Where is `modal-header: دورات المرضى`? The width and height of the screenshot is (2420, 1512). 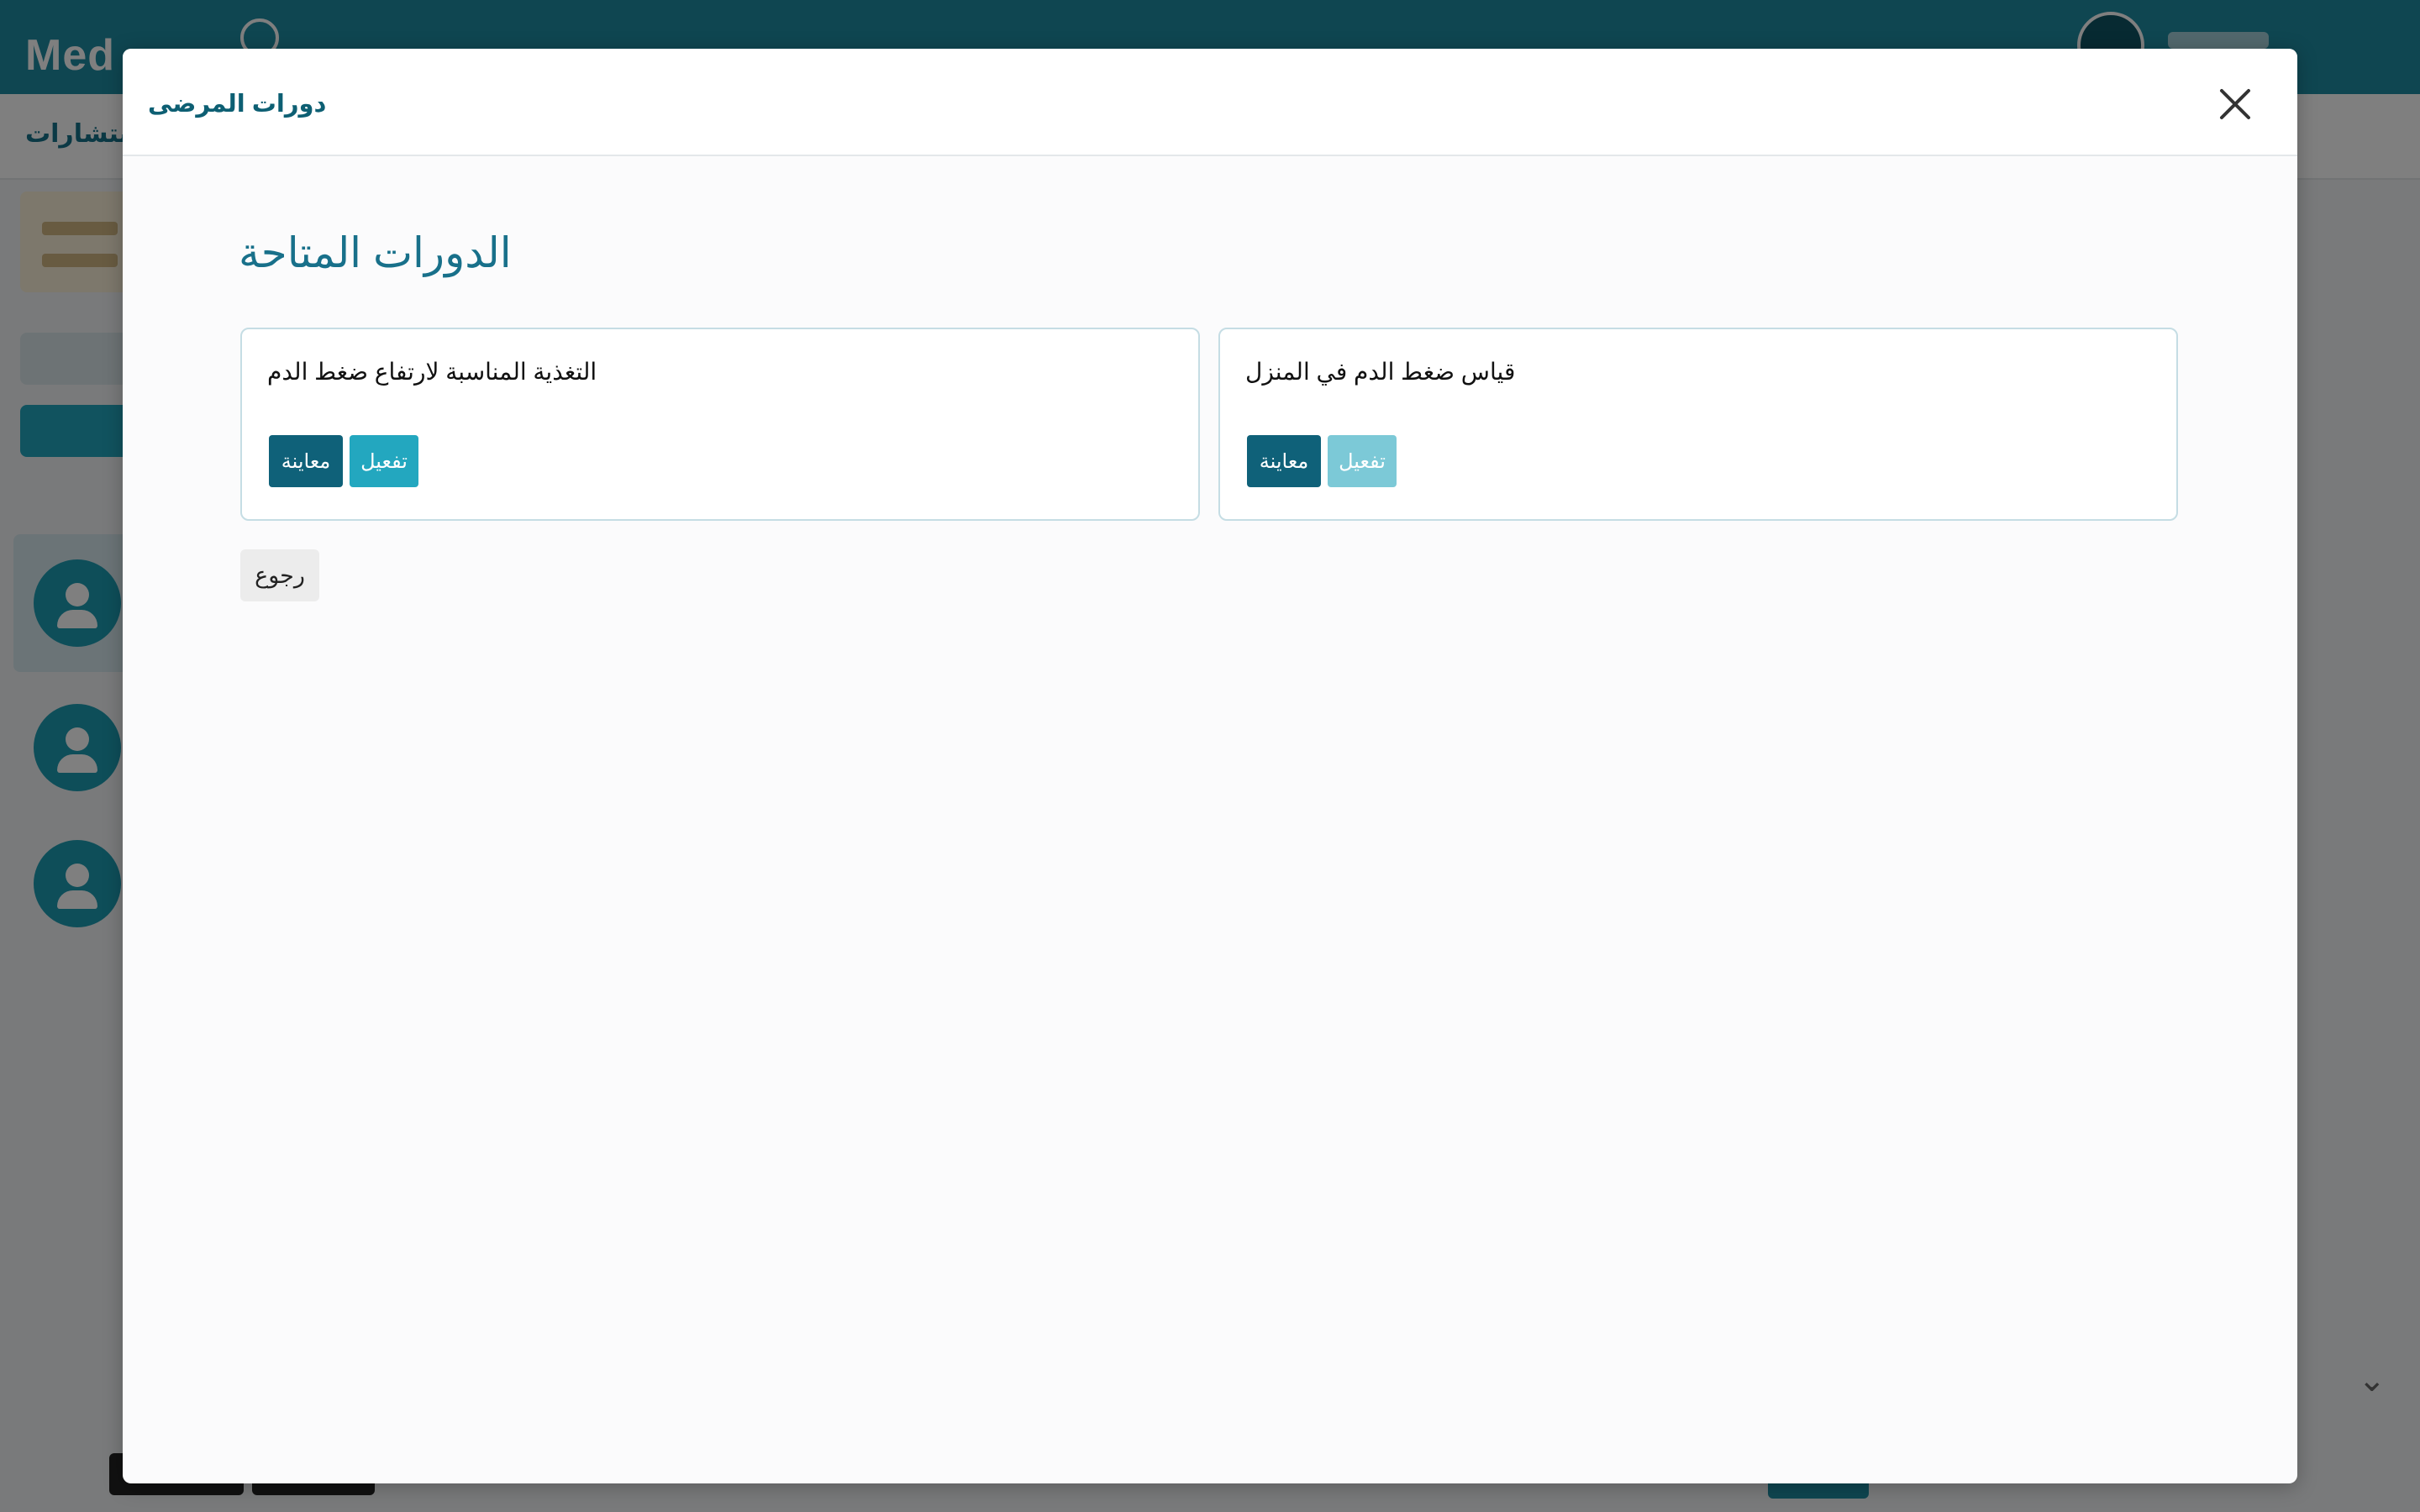 modal-header: دورات المرضى is located at coordinates (1210, 102).